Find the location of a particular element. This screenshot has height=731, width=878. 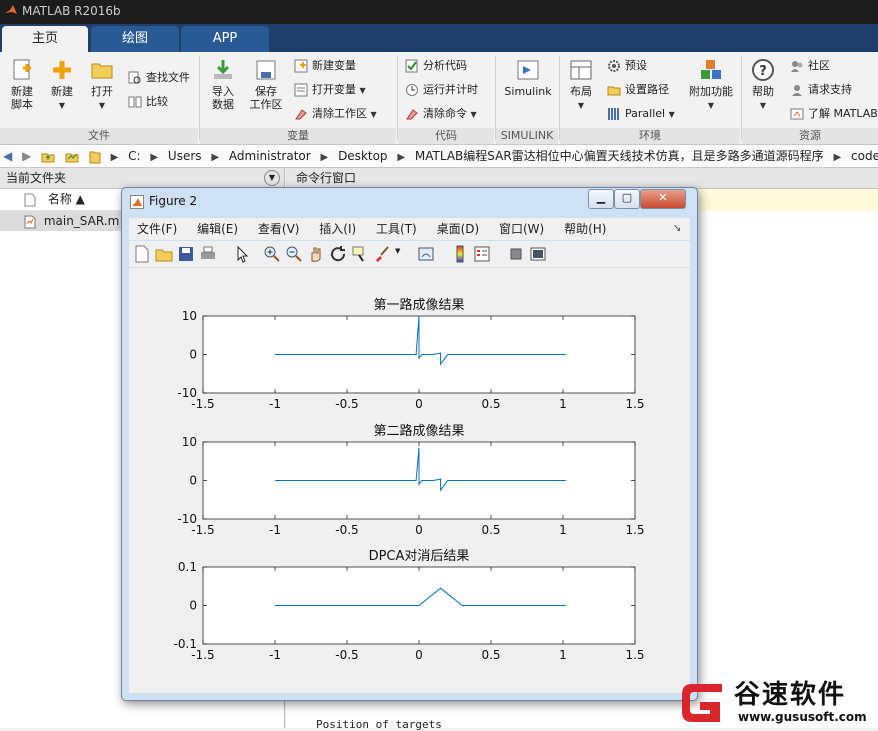

watermark: 谷速软件 www.gususoft.com is located at coordinates (777, 700).